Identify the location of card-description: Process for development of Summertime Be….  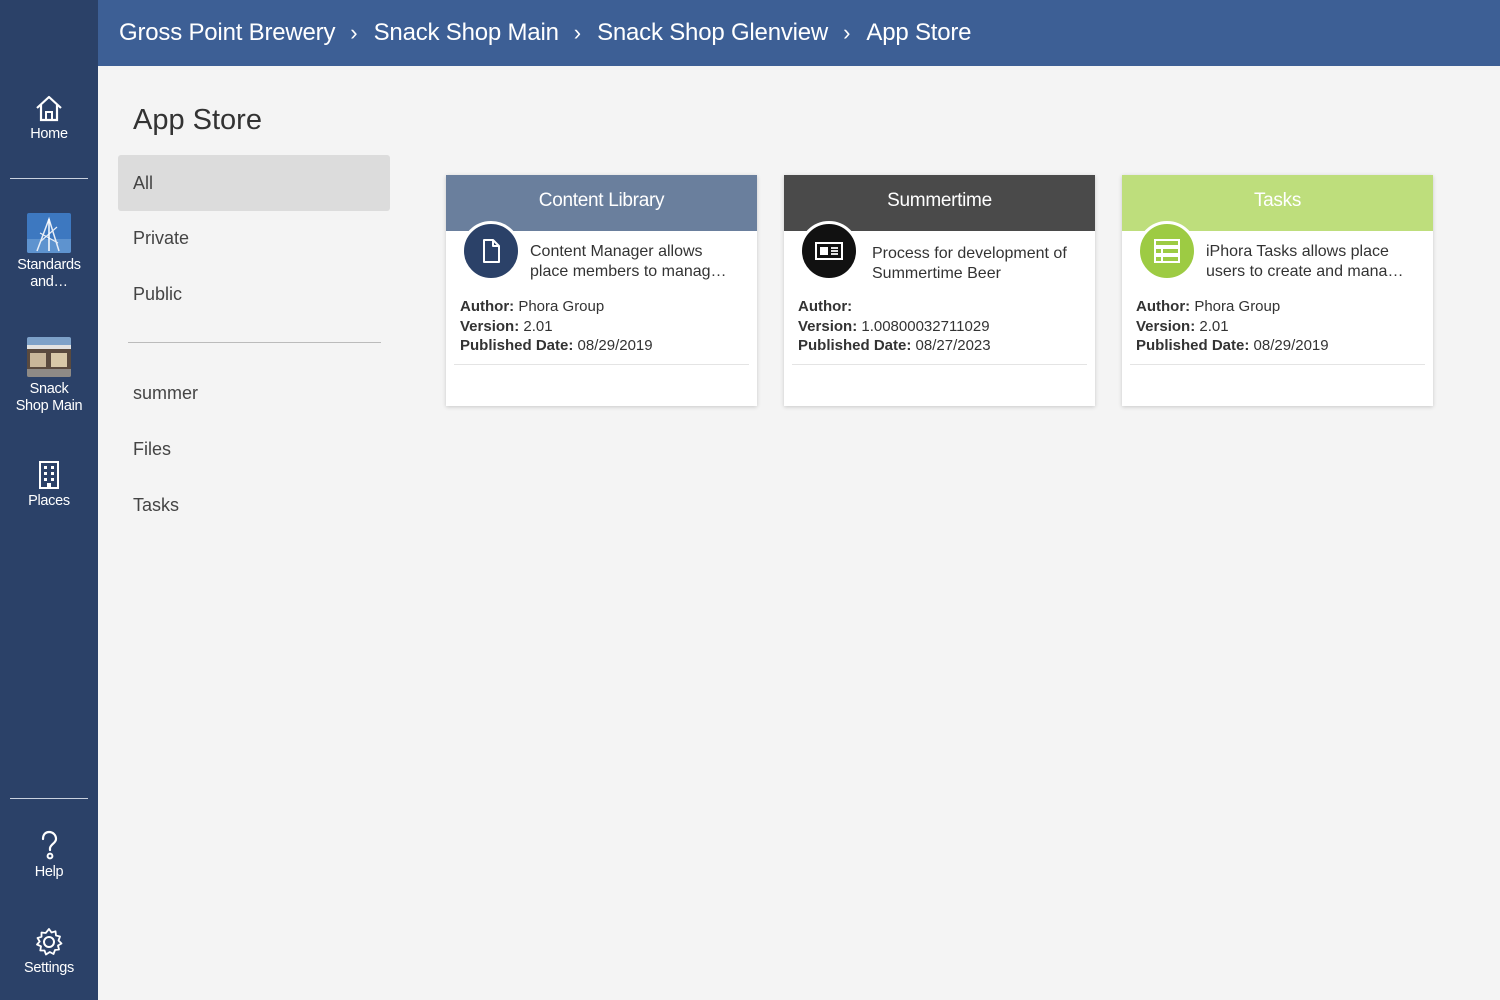
(969, 263).